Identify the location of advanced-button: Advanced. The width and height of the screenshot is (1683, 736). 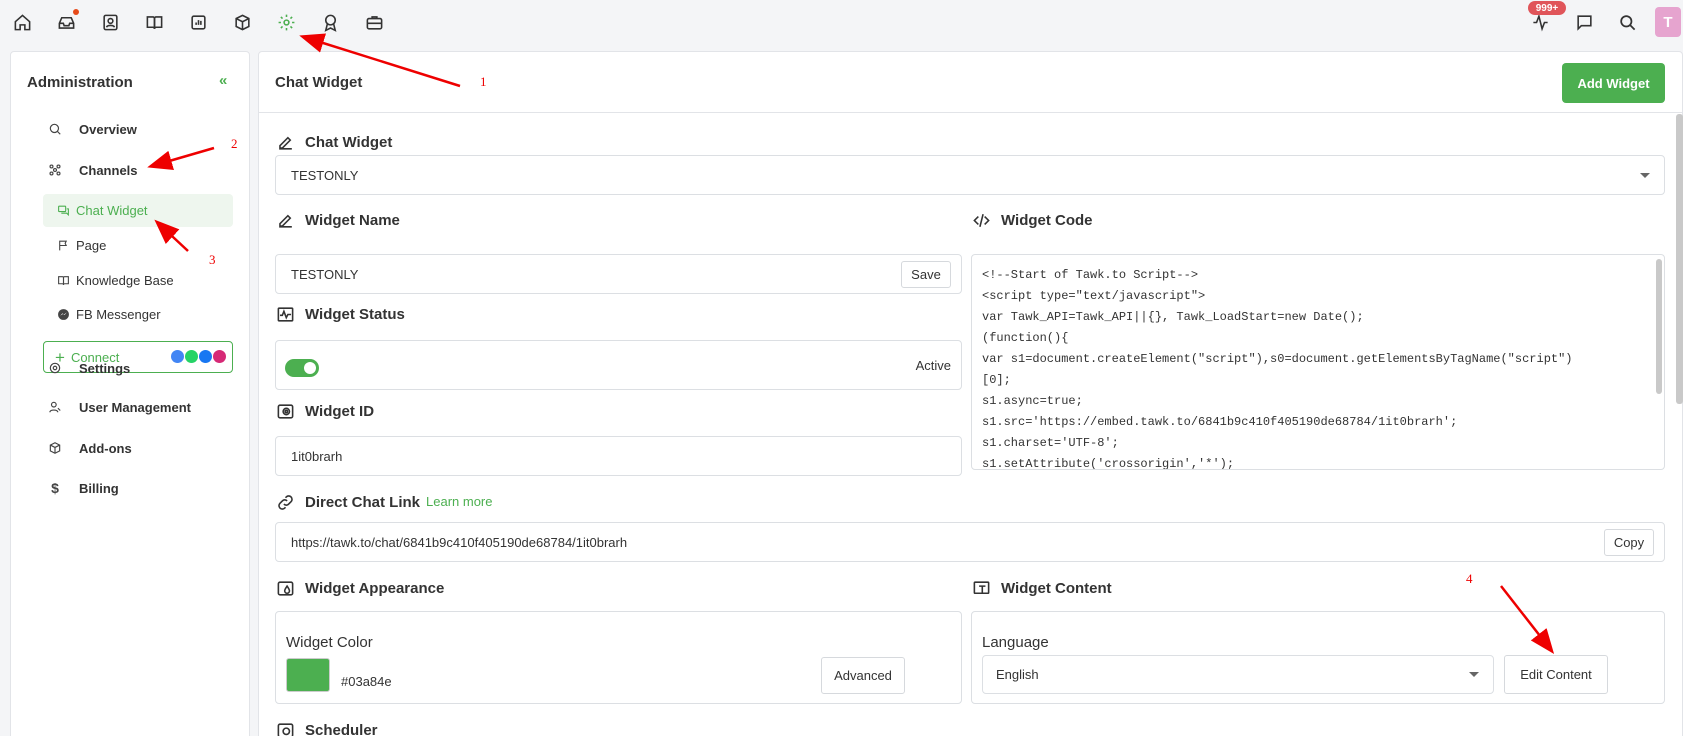
(863, 675).